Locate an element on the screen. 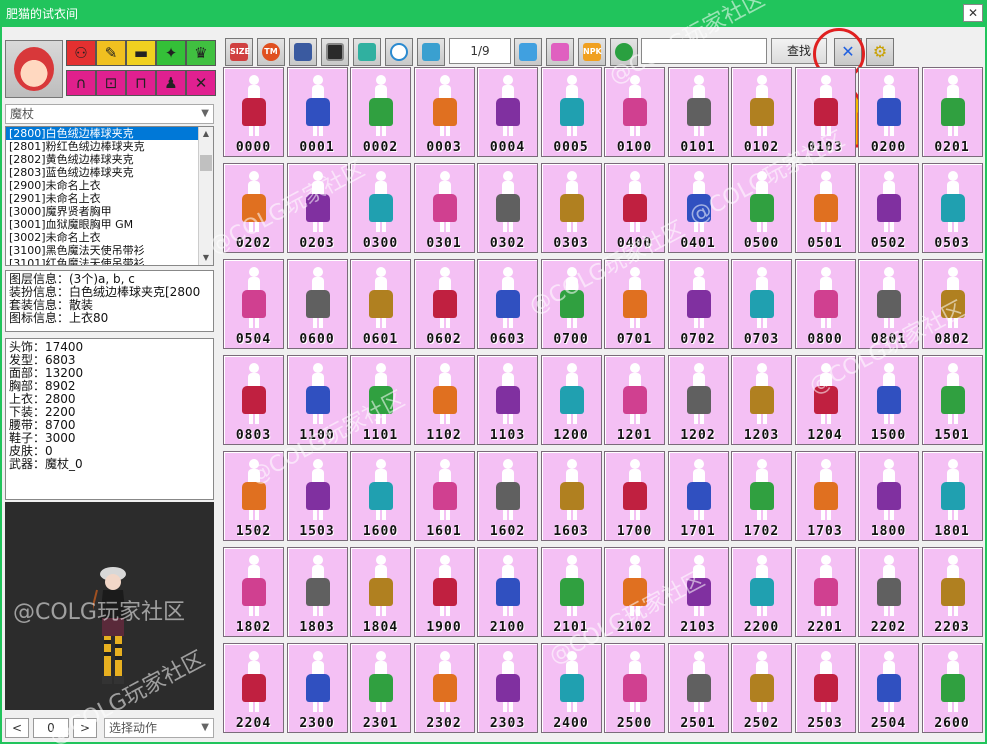  item-cell: 2500 is located at coordinates (634, 688).